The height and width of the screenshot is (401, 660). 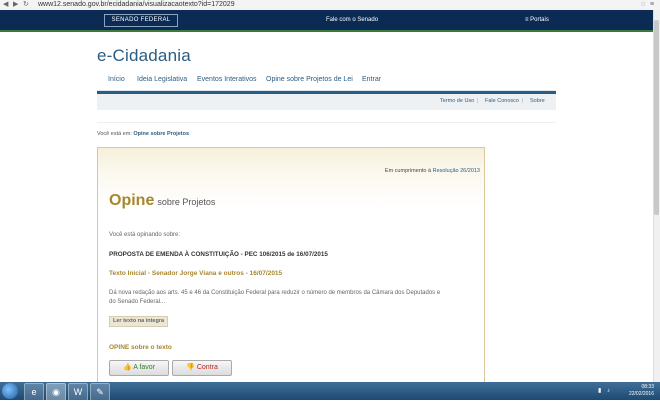 What do you see at coordinates (326, 100) in the screenshot?
I see `sub-nav: Termo de Uso | Fale Conosco | Sobre` at bounding box center [326, 100].